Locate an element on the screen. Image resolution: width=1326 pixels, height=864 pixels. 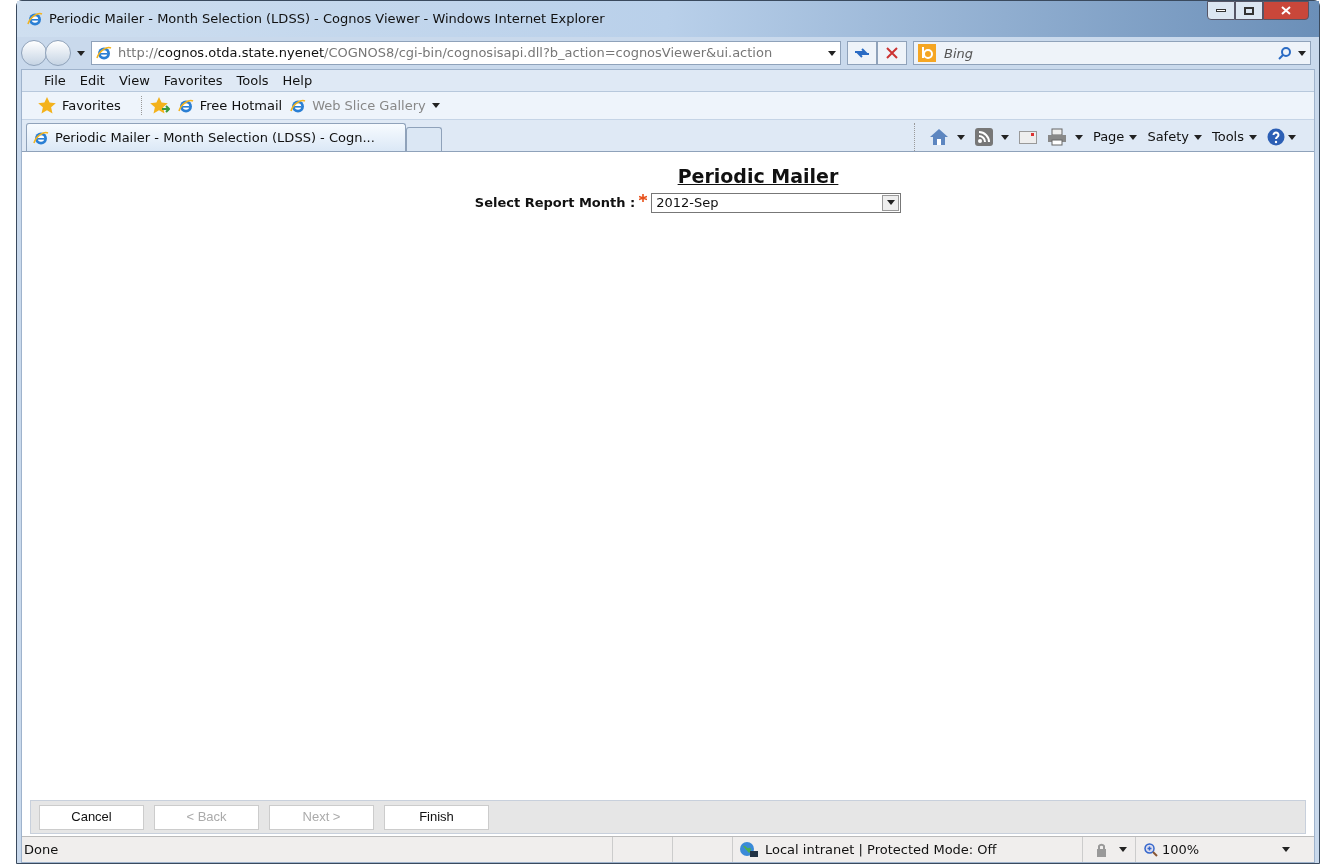
search-engine-logo-icon is located at coordinates (927, 53).